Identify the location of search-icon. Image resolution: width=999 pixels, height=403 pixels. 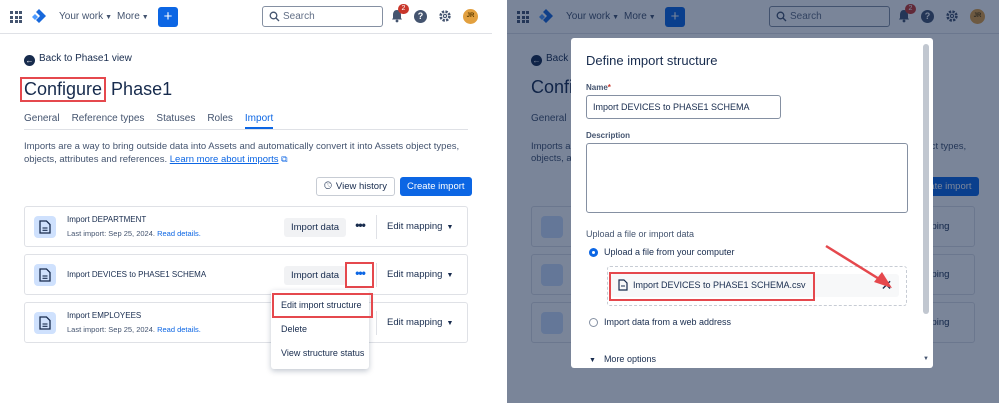
(274, 16).